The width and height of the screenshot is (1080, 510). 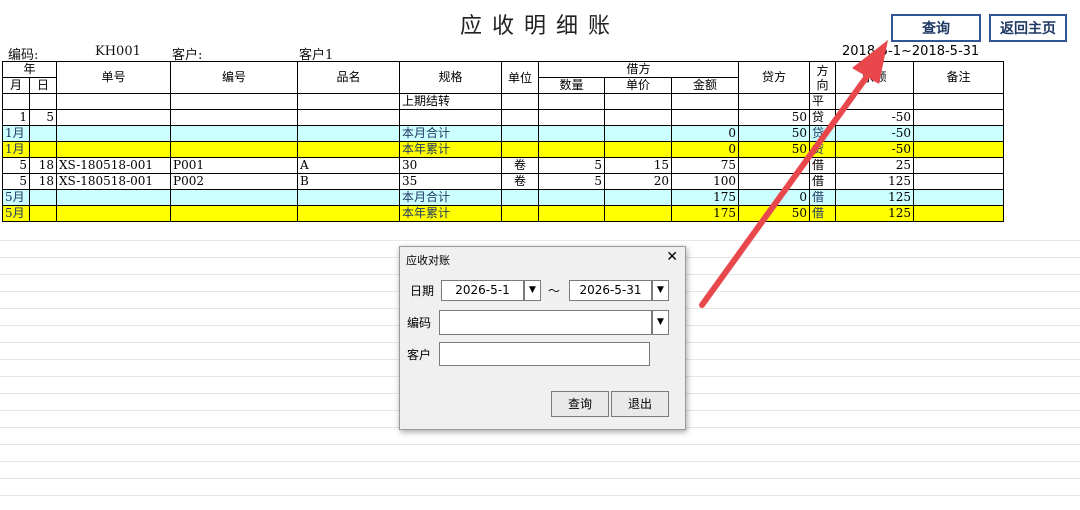 I want to click on date-to-dropdown-icon: ▼, so click(x=660, y=290).